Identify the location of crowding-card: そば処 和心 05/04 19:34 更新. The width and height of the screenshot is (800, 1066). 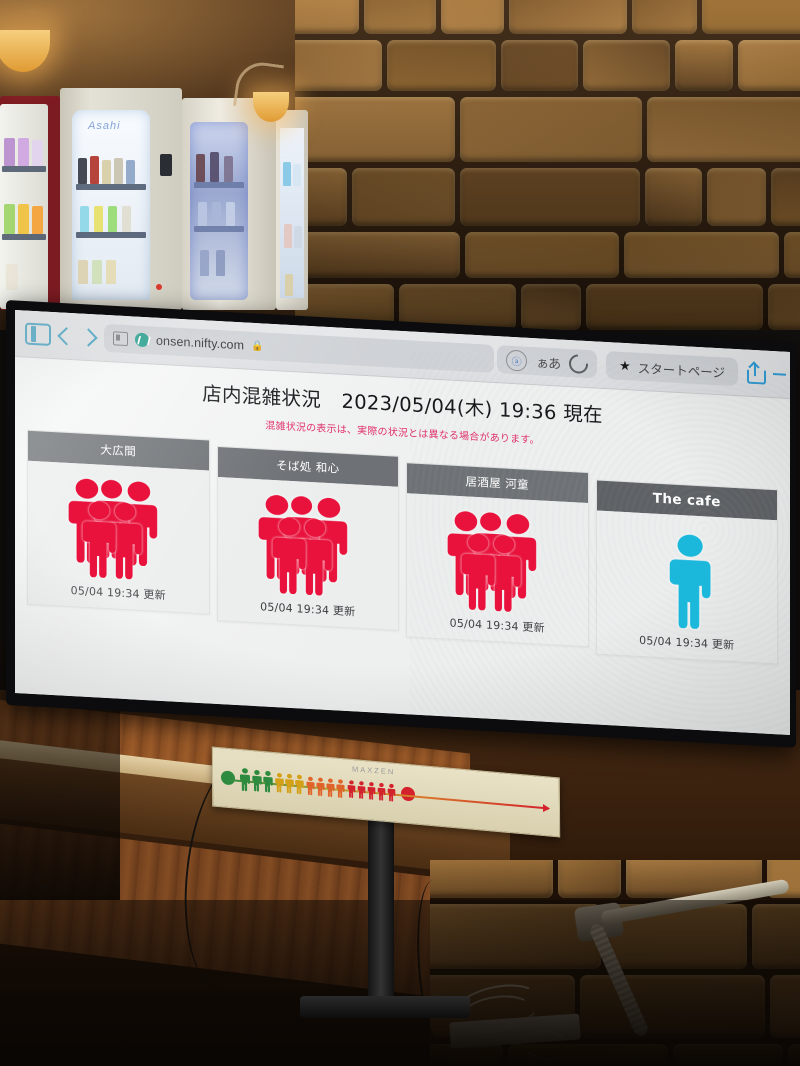
(307, 538).